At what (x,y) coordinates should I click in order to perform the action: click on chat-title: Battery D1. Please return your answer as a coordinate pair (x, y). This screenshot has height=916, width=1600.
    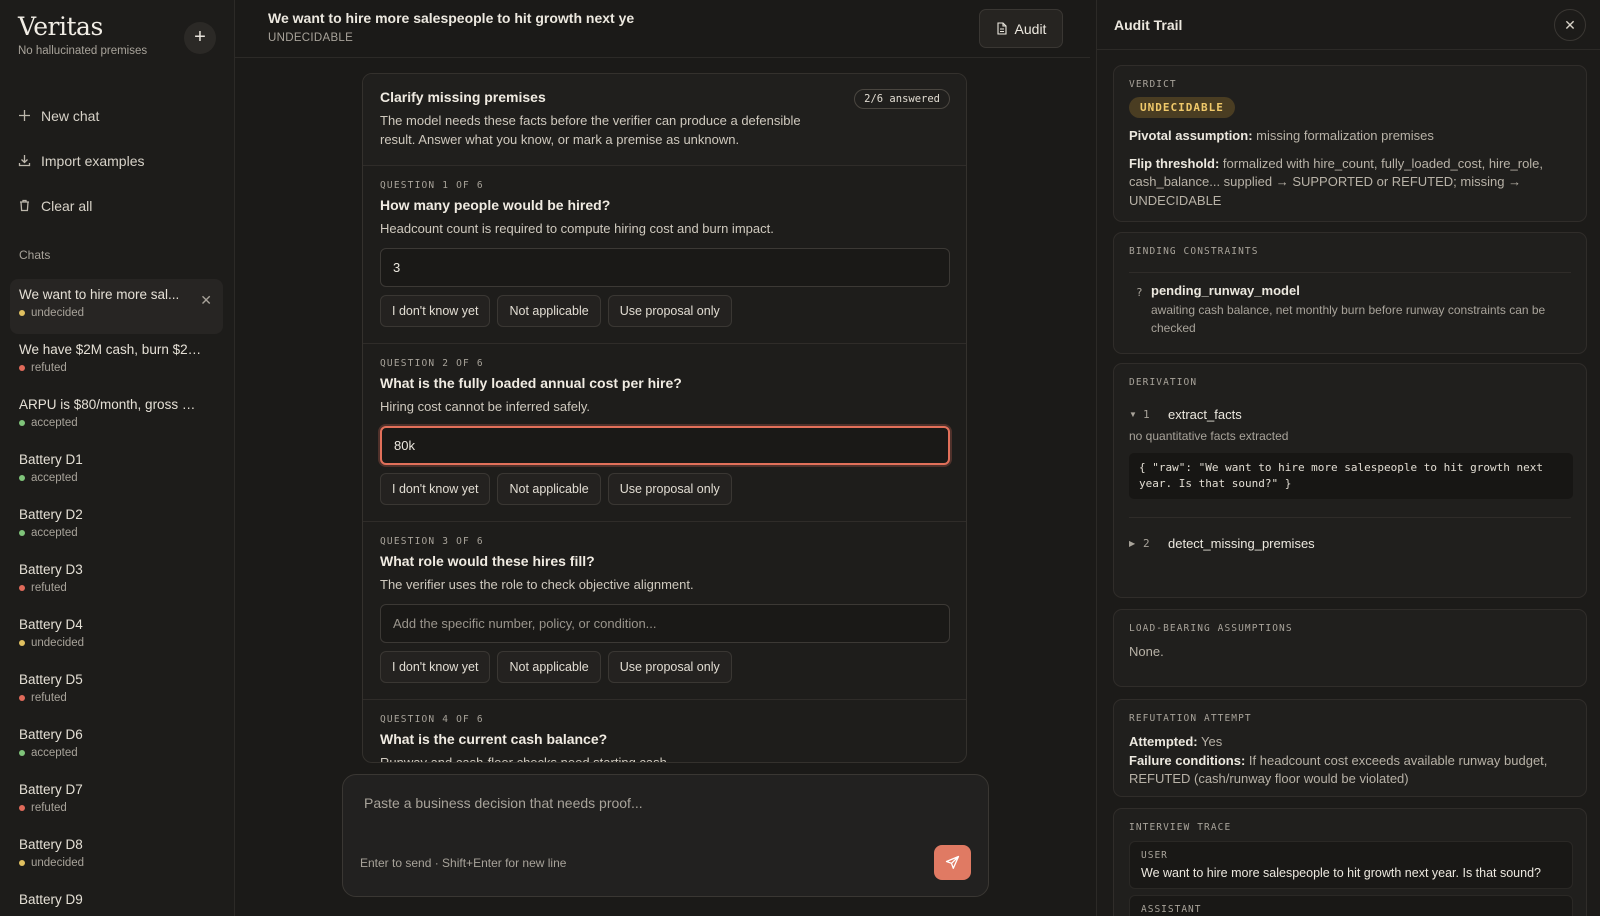
    Looking at the image, I should click on (51, 459).